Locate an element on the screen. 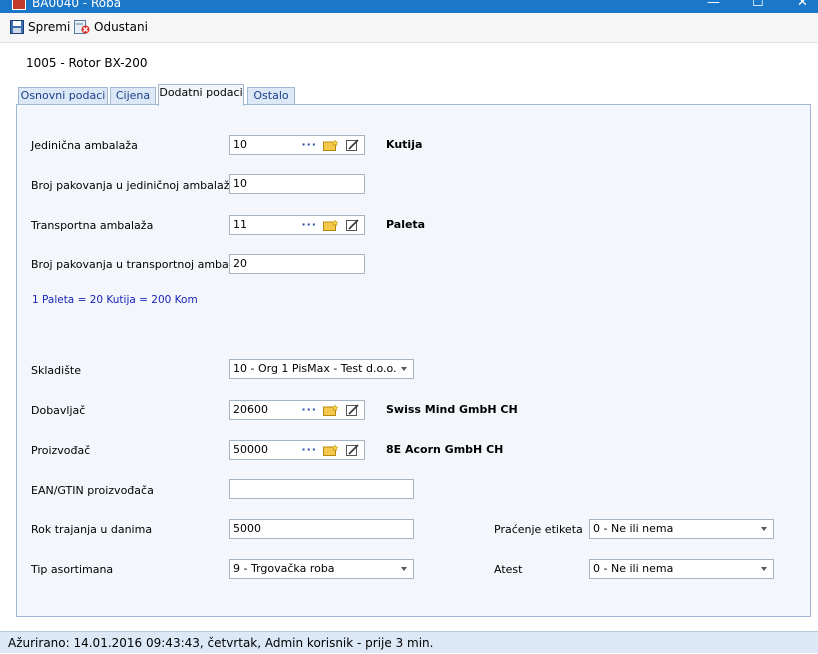 This screenshot has width=818, height=654. certificate-select: 0 - Ne ili nema is located at coordinates (681, 569).